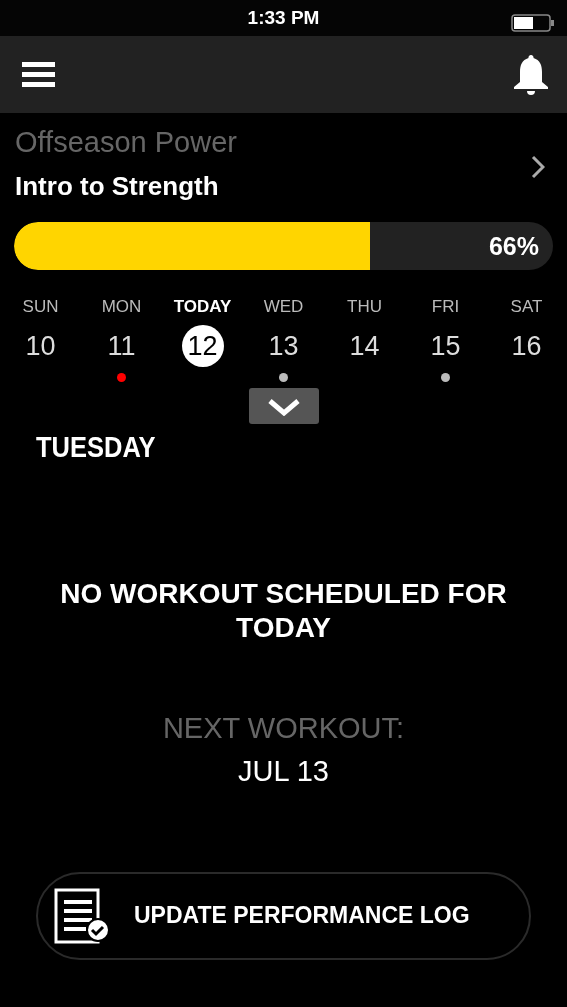 Image resolution: width=567 pixels, height=1007 pixels. What do you see at coordinates (202, 306) in the screenshot?
I see `day-label: TODAY` at bounding box center [202, 306].